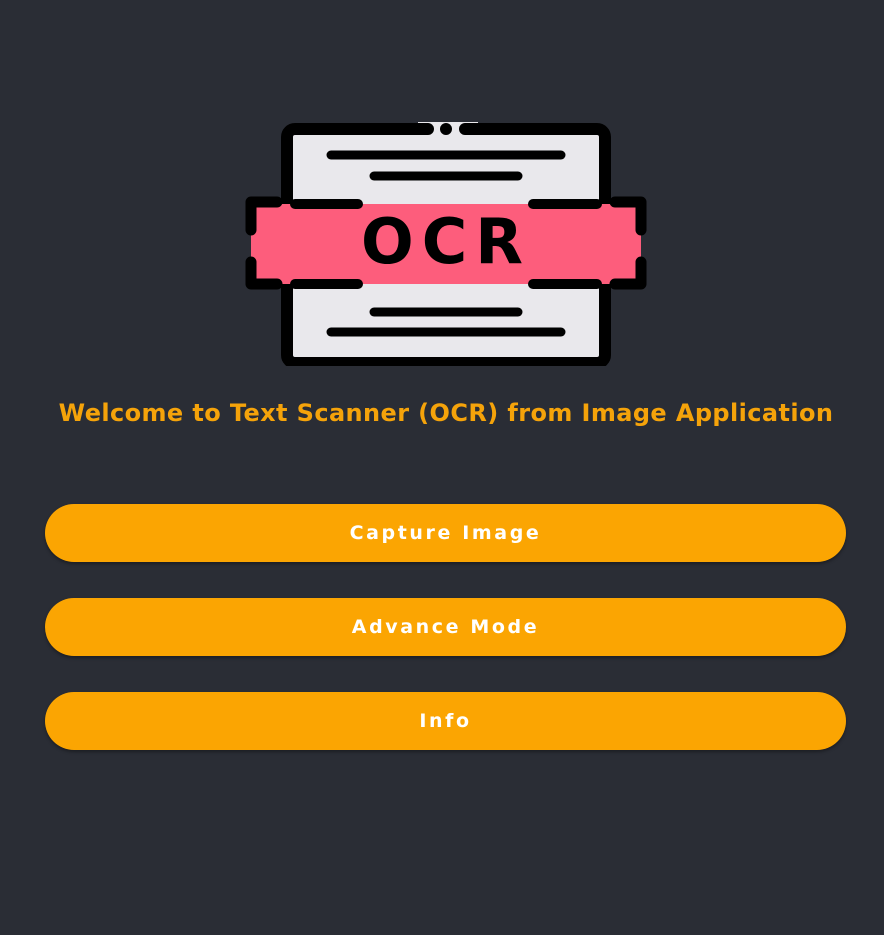  Describe the element at coordinates (445, 627) in the screenshot. I see `advance-mode-button: Advance Mode` at that location.